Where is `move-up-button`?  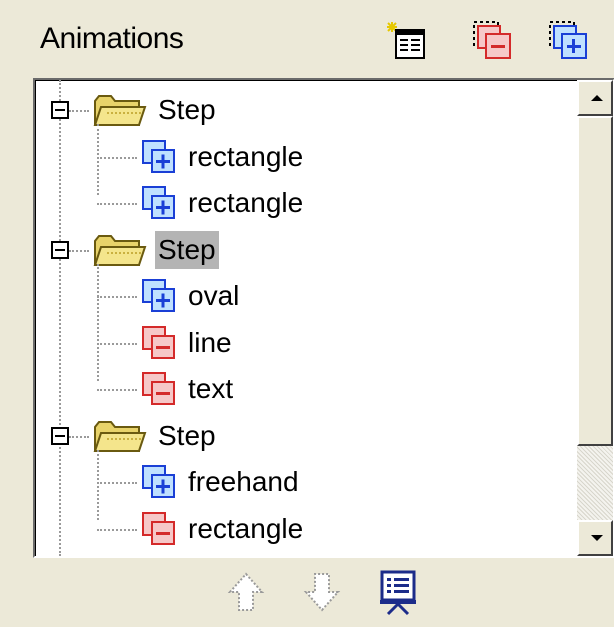 move-up-button is located at coordinates (246, 592).